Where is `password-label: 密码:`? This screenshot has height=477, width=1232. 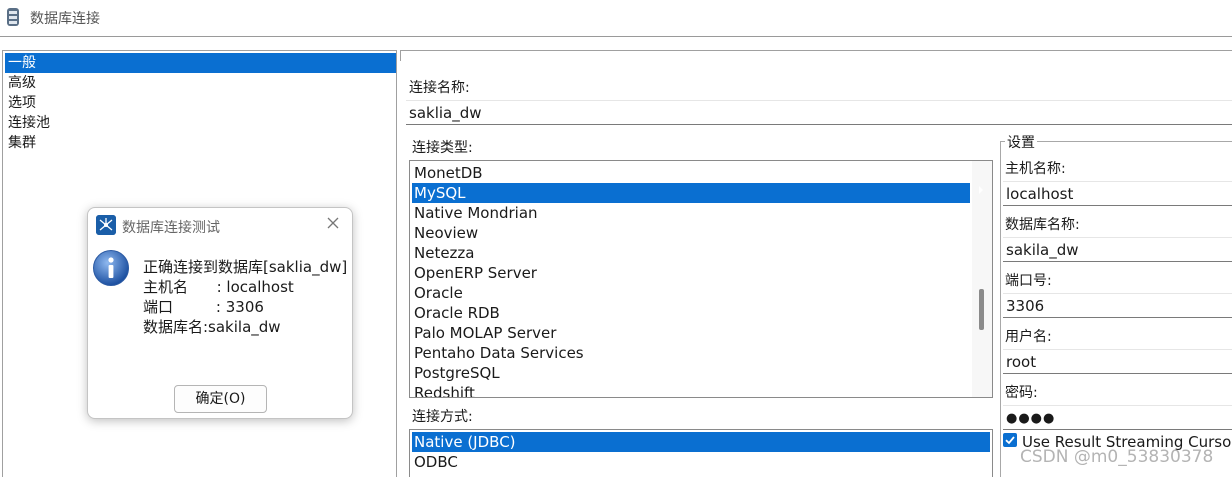
password-label: 密码: is located at coordinates (1021, 393).